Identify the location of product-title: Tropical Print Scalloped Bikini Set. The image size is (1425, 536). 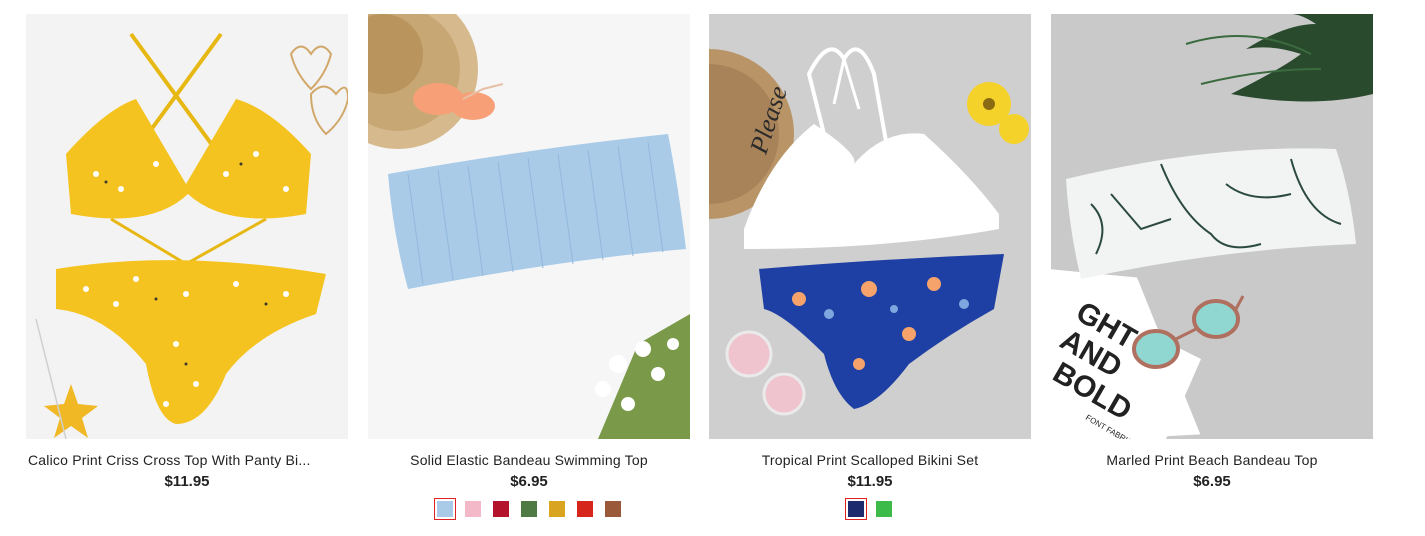
(870, 460).